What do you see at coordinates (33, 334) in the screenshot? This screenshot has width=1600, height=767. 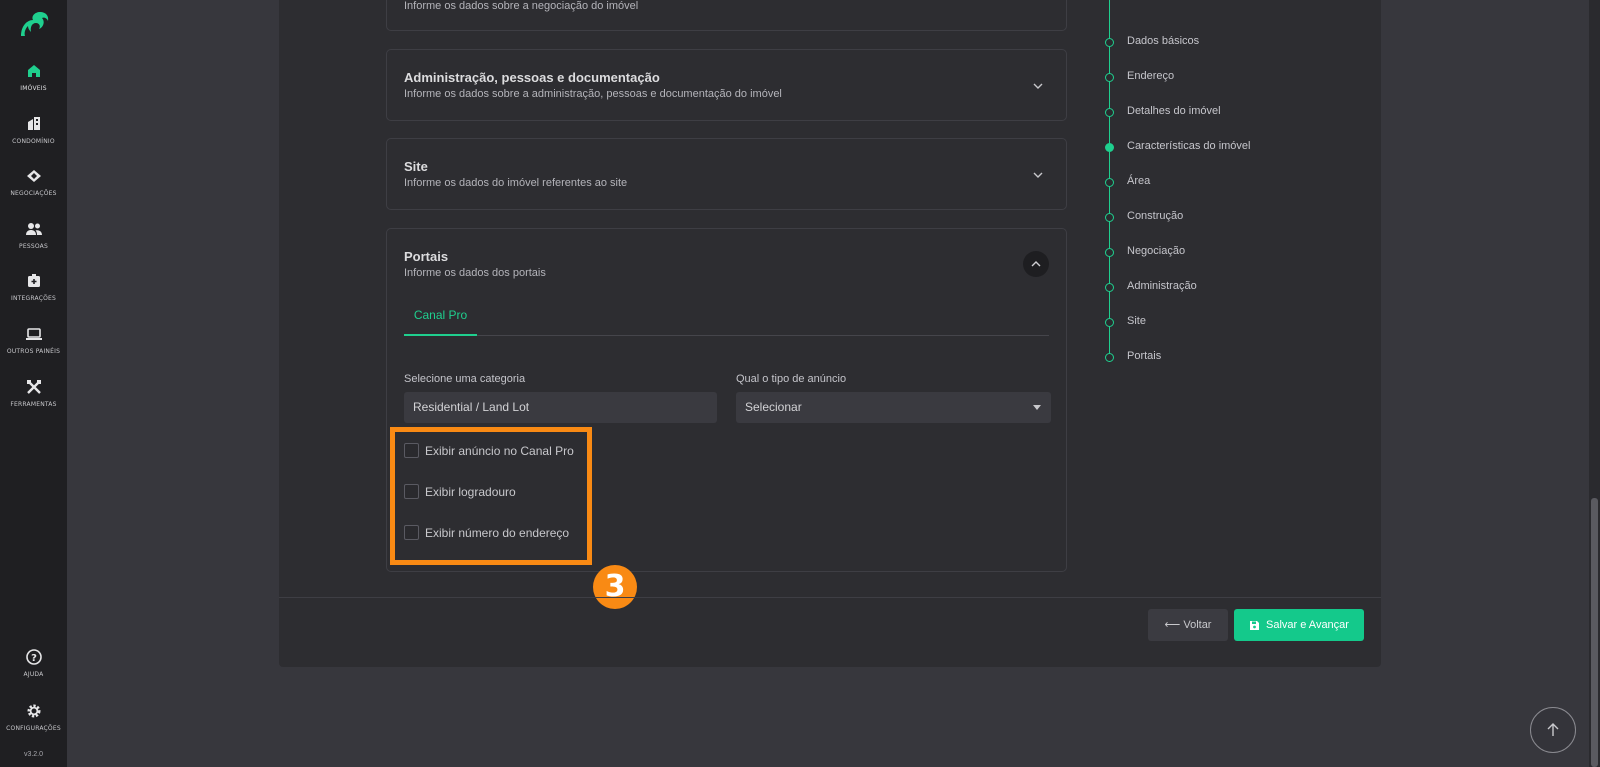 I see `laptop-icon` at bounding box center [33, 334].